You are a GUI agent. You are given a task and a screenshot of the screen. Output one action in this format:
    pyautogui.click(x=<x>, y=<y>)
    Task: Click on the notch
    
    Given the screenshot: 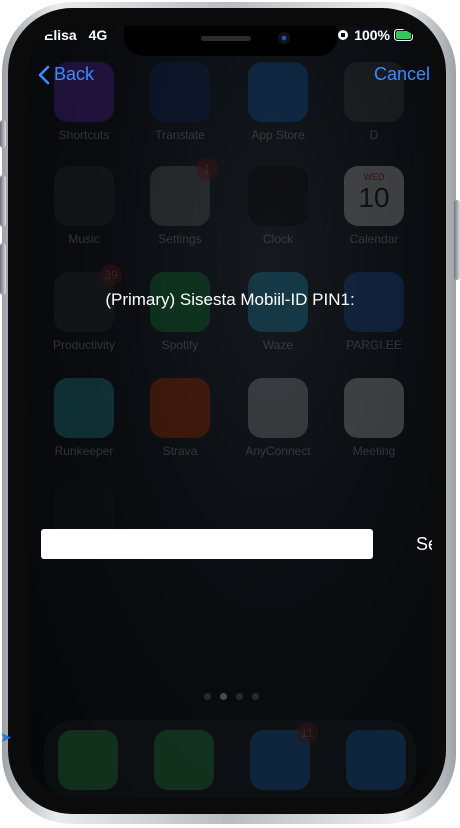 What is the action you would take?
    pyautogui.click(x=231, y=41)
    